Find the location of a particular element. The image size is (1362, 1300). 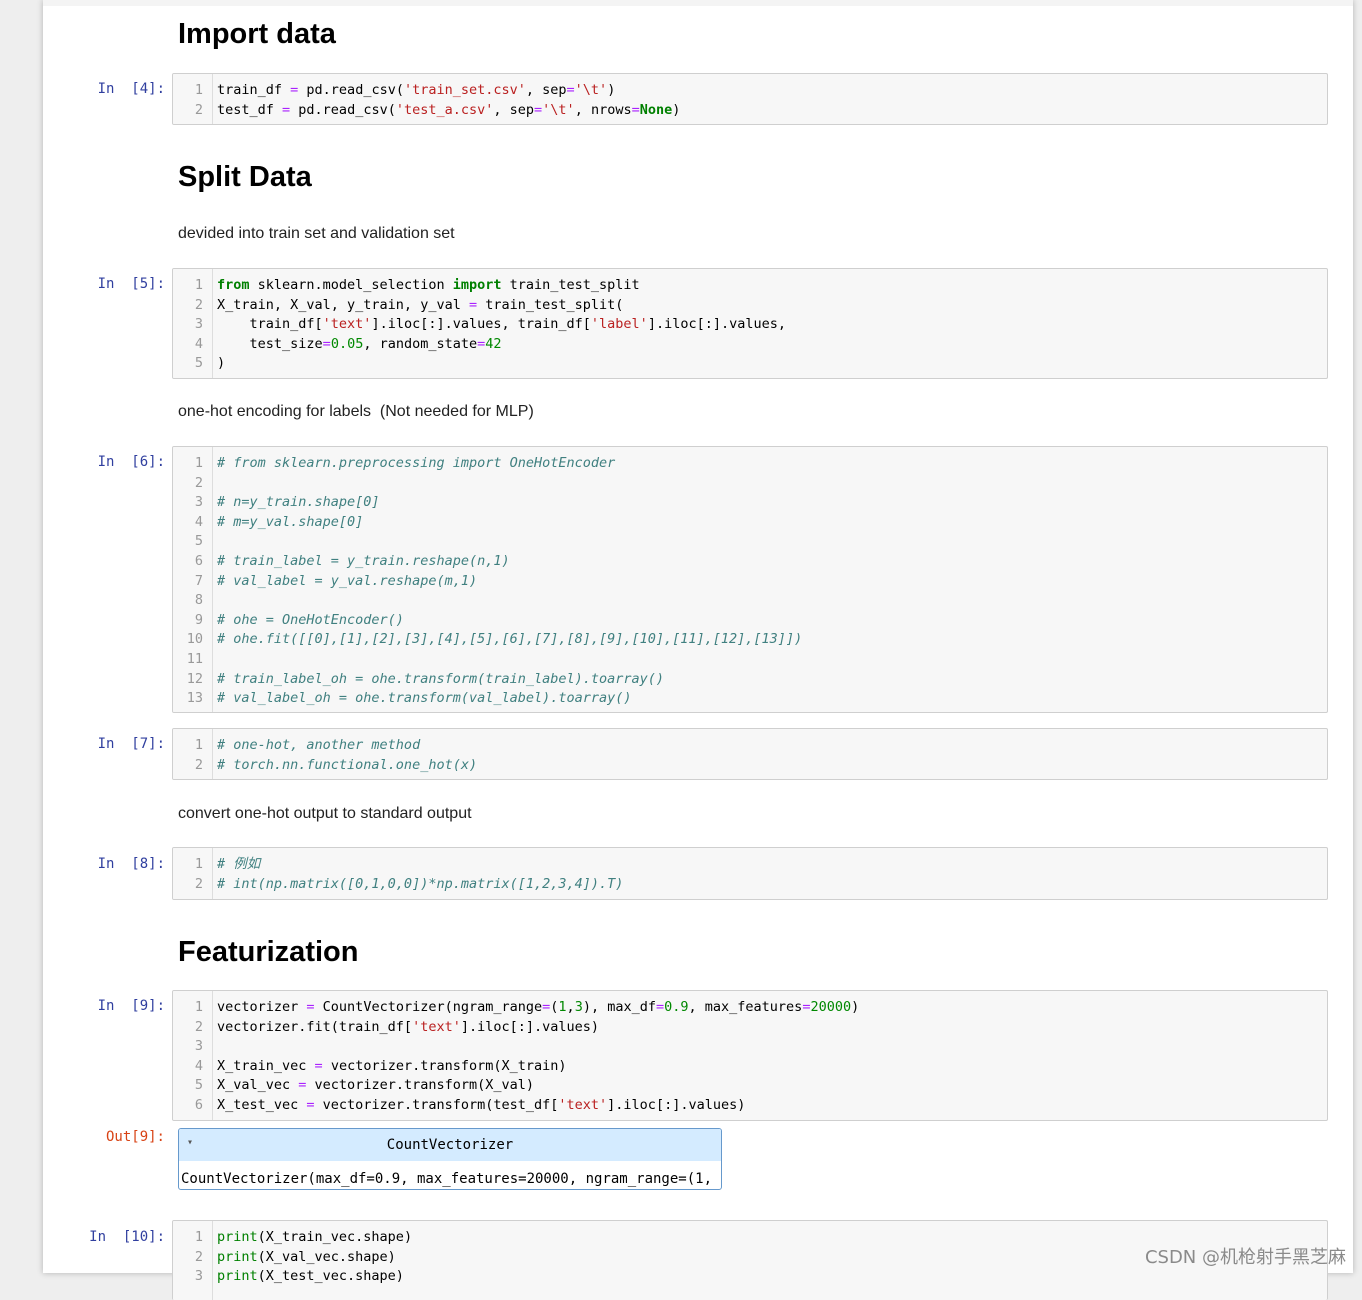

code-line: 3 is located at coordinates (198, 1046).